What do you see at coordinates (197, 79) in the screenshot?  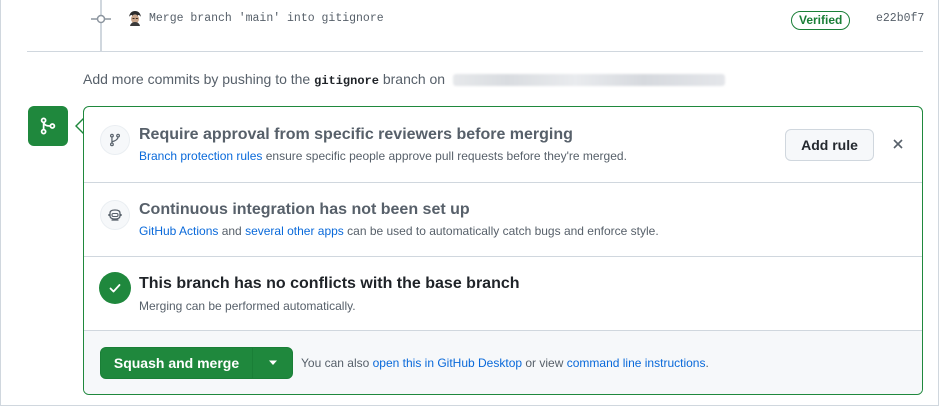 I see `push-hint-prefix: Add more commits by pushing to the` at bounding box center [197, 79].